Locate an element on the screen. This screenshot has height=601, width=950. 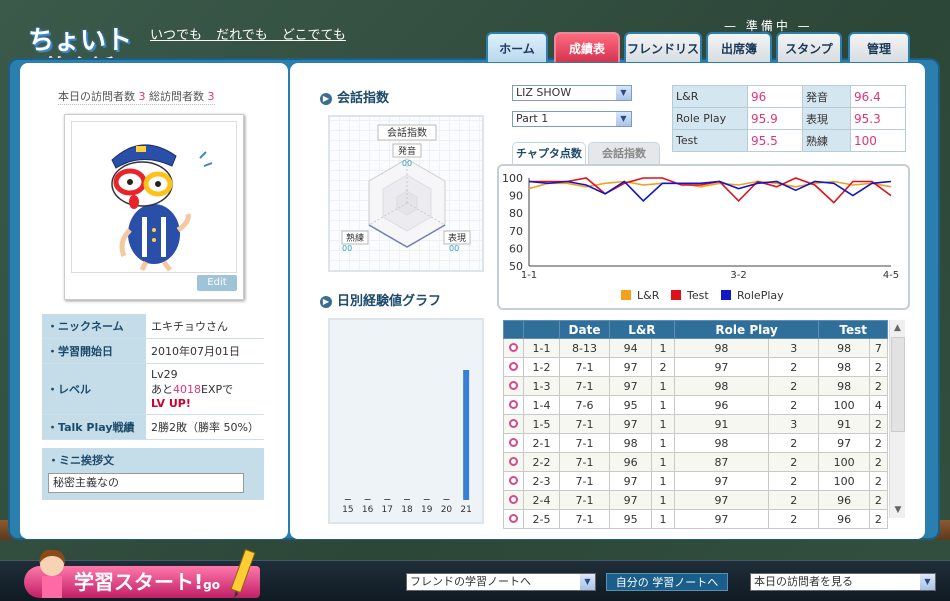
tab-admin: 管理 is located at coordinates (879, 47).